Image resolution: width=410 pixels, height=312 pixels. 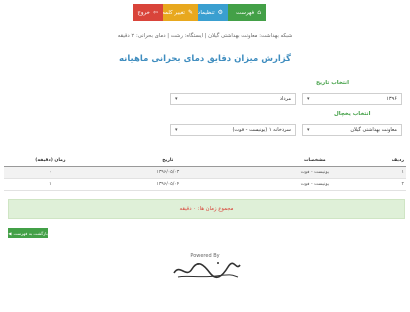 What do you see at coordinates (398, 184) in the screenshot?
I see `cell-num: ۲` at bounding box center [398, 184].